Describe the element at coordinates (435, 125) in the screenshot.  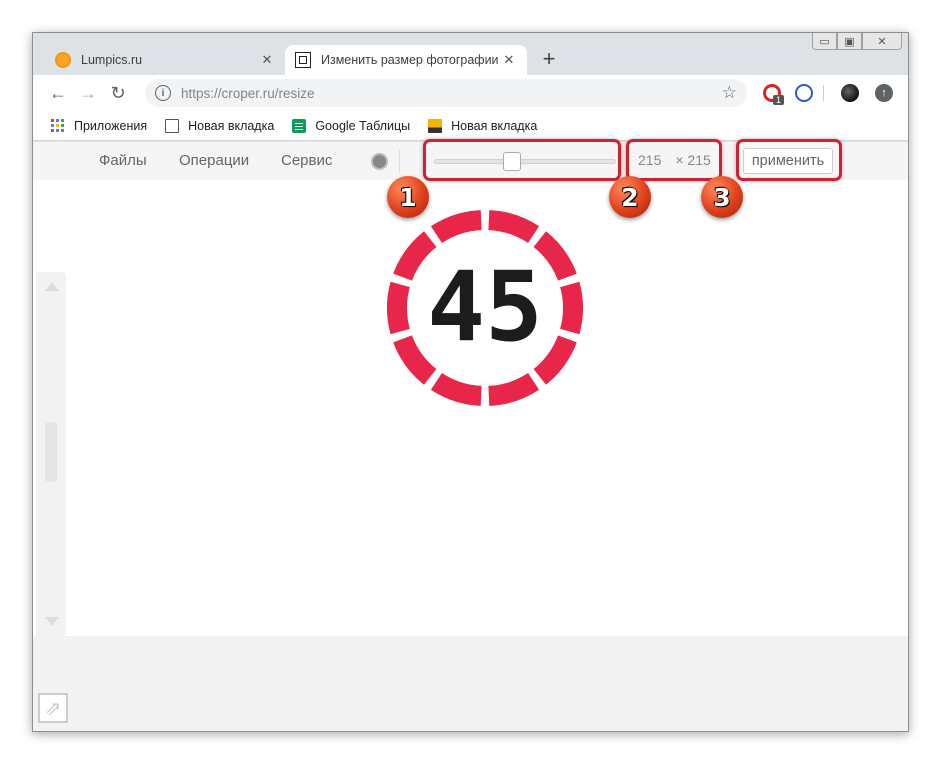
I see `image-icon` at that location.